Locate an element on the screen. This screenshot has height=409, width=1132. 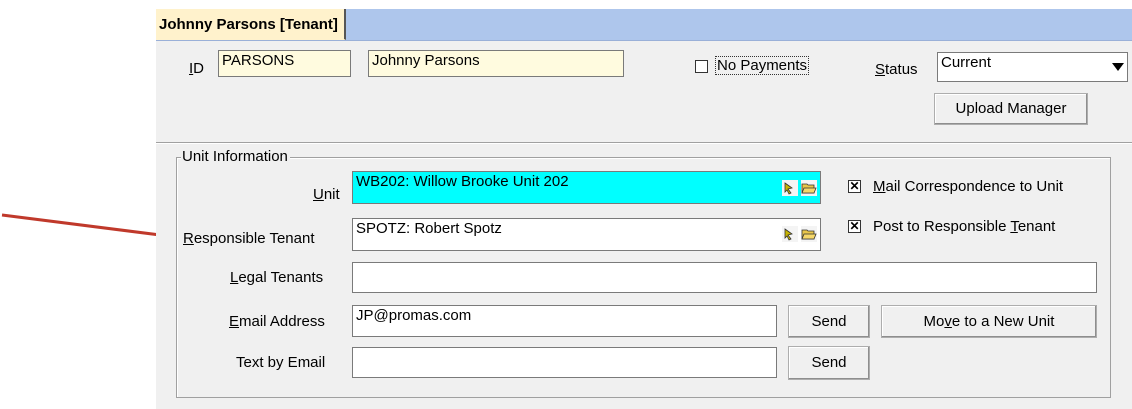
responsible-tenant-field: SPOTZ: Robert Spotz is located at coordinates (586, 234).